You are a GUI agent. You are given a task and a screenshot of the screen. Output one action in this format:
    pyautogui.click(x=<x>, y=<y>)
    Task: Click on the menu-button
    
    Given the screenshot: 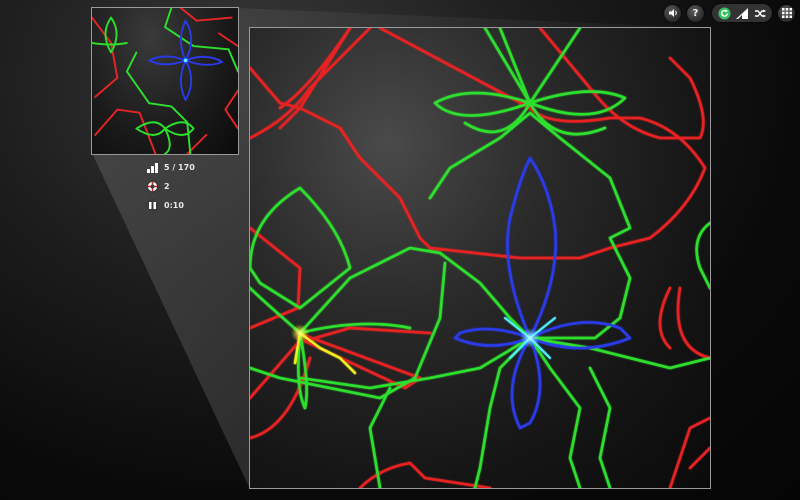 What is the action you would take?
    pyautogui.click(x=786, y=13)
    